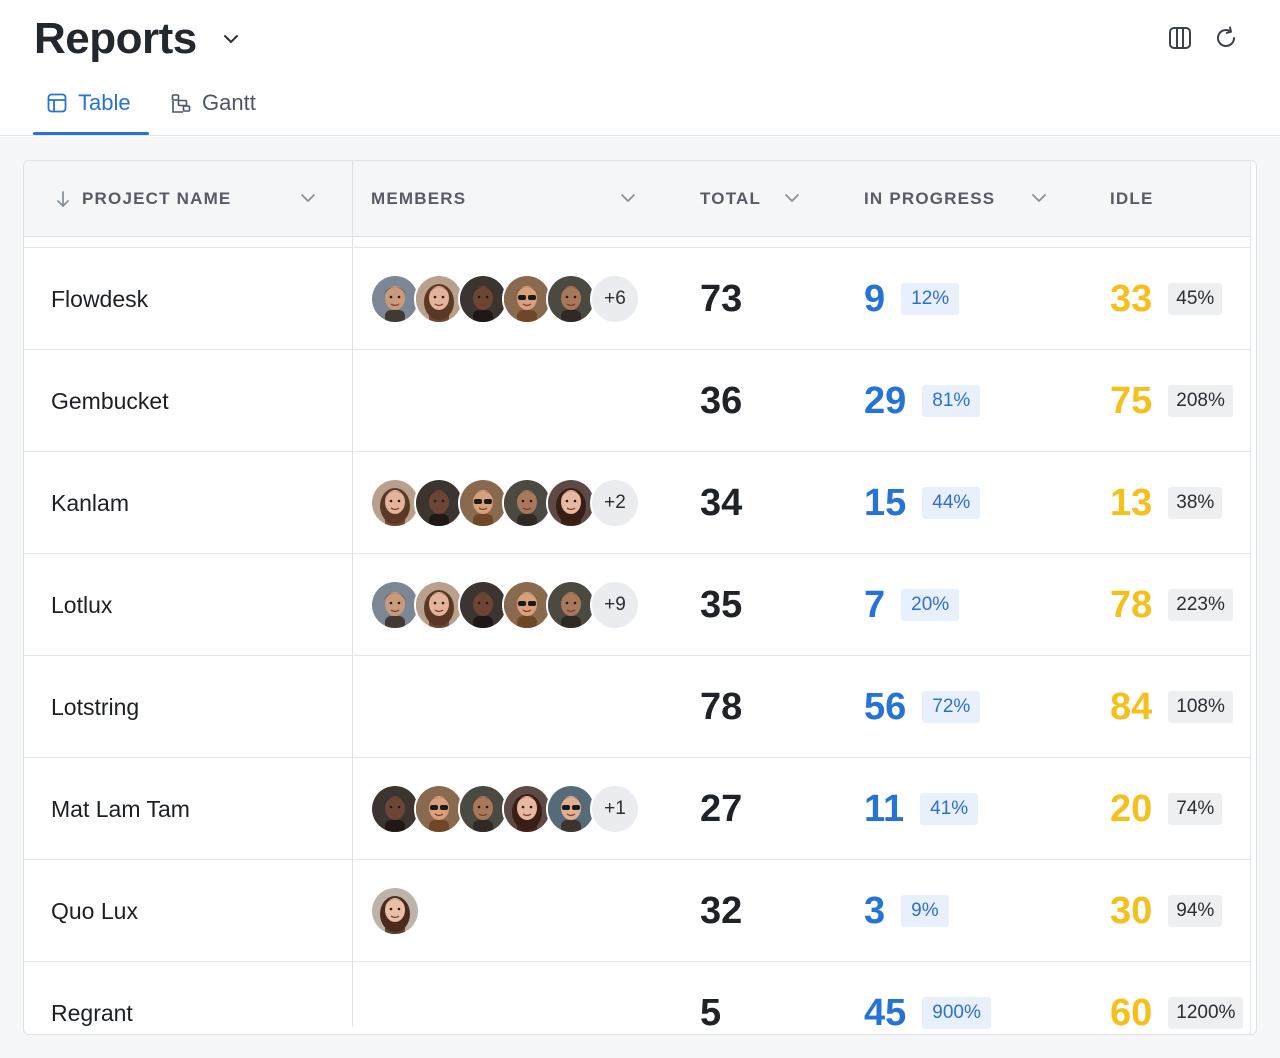  What do you see at coordinates (1131, 298) in the screenshot?
I see `idle-value: 33` at bounding box center [1131, 298].